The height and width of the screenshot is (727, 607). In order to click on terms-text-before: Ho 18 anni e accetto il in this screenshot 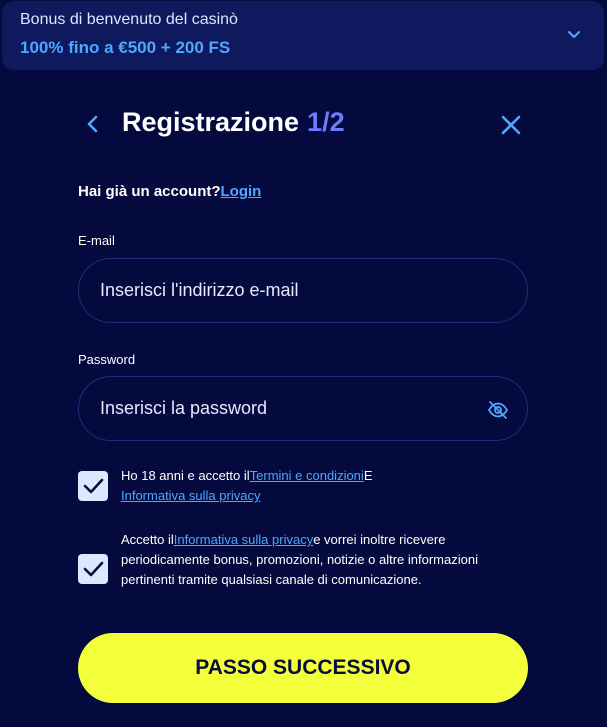, I will do `click(185, 475)`.